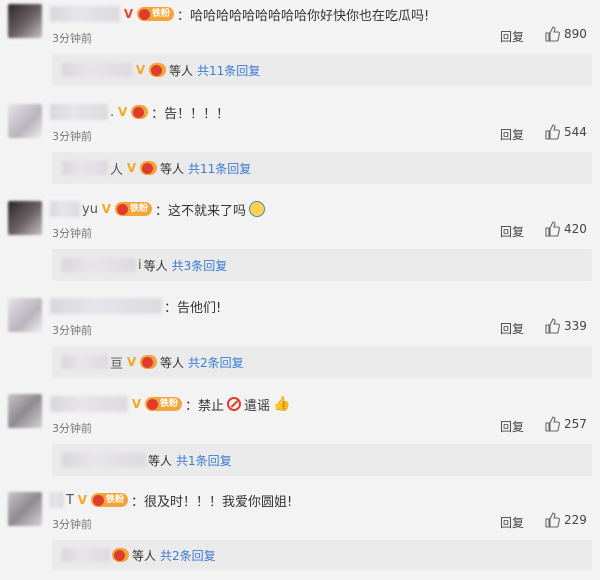 The image size is (600, 580). What do you see at coordinates (565, 132) in the screenshot?
I see `like-button: 544` at bounding box center [565, 132].